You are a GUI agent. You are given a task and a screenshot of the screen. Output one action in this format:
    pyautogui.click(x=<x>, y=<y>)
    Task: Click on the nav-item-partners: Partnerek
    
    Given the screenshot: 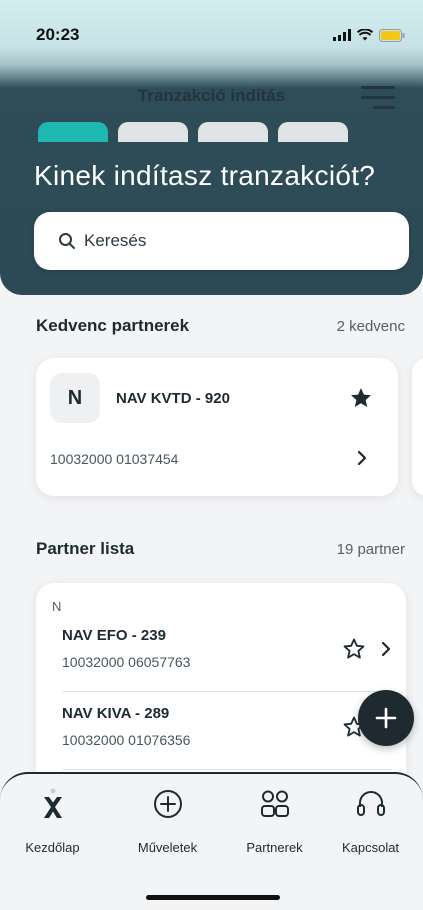 What is the action you would take?
    pyautogui.click(x=274, y=821)
    